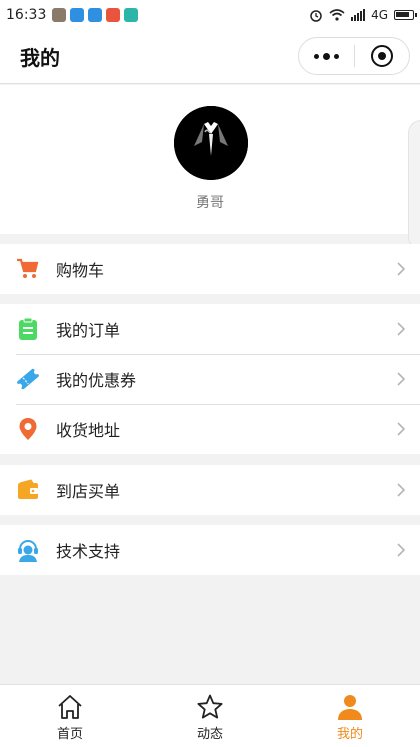 The height and width of the screenshot is (747, 420). I want to click on menu-item-coupons: 我的优惠券, so click(210, 379).